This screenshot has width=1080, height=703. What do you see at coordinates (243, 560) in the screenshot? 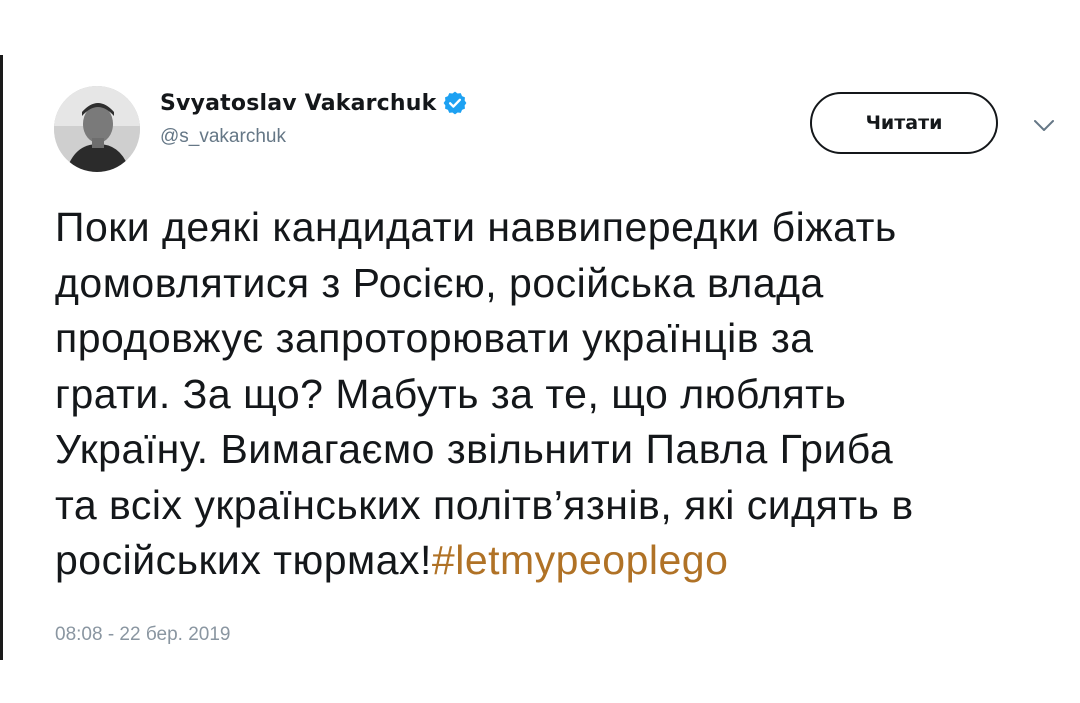
I see `tweet-text-line: російських тюрмах!` at bounding box center [243, 560].